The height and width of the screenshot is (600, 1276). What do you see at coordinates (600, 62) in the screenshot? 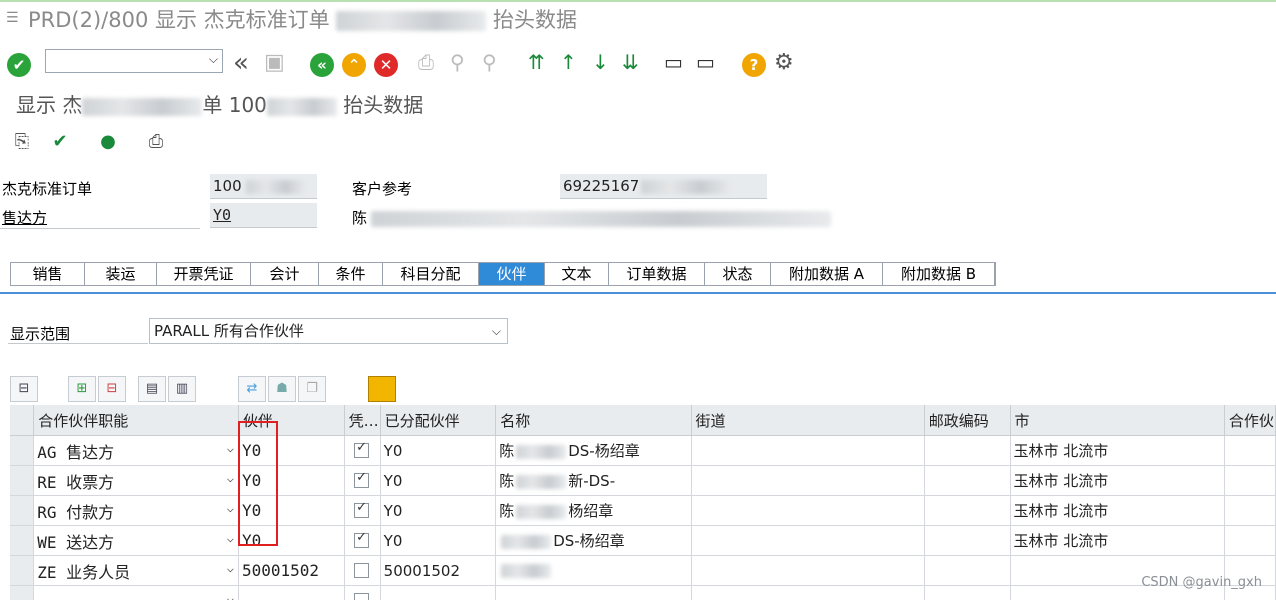
I see `next-page-icon: ↓` at bounding box center [600, 62].